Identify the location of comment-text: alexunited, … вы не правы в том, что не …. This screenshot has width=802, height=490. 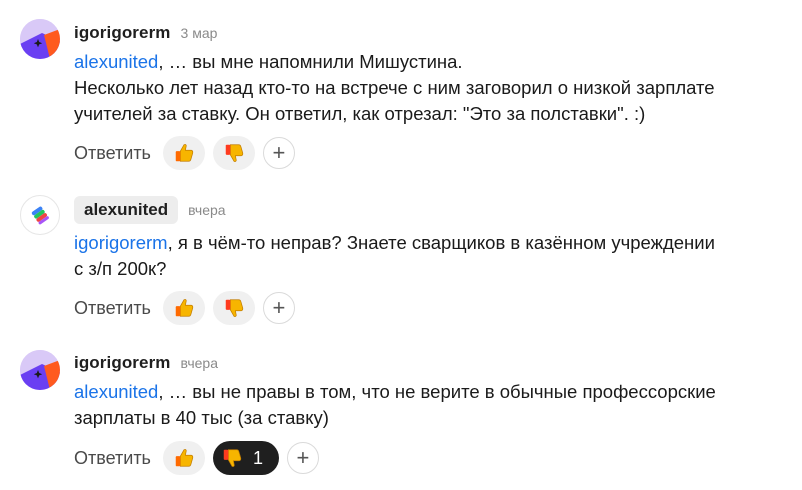
(429, 405).